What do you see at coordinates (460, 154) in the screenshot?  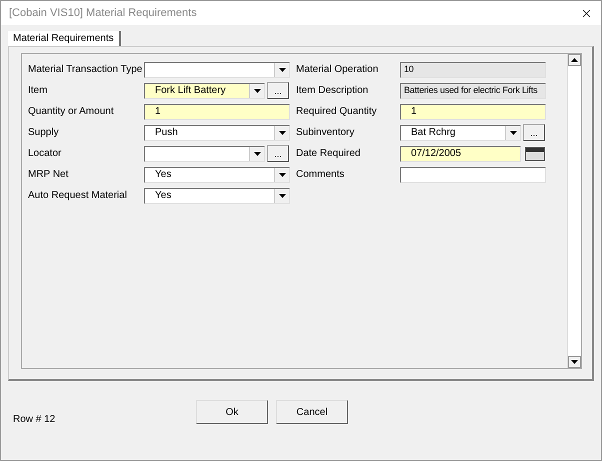 I see `date-field: 07/12/2005` at bounding box center [460, 154].